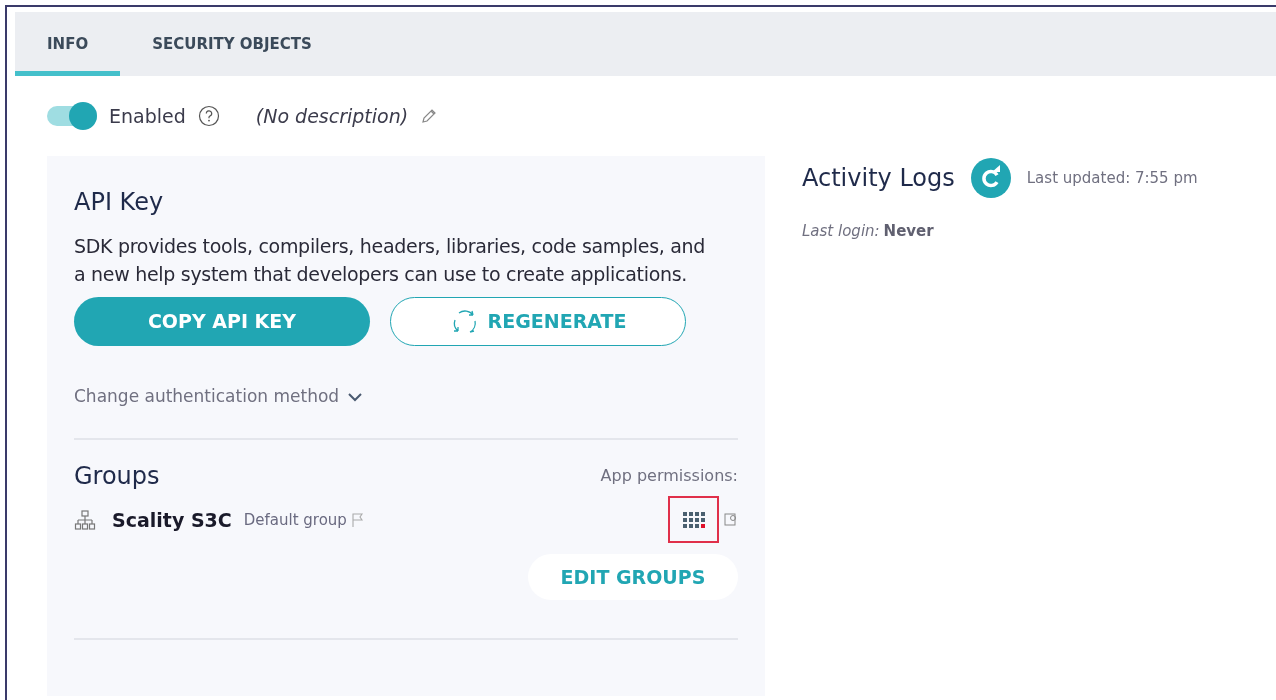 The height and width of the screenshot is (700, 1276). Describe the element at coordinates (332, 116) in the screenshot. I see `description-text: (No description)` at that location.